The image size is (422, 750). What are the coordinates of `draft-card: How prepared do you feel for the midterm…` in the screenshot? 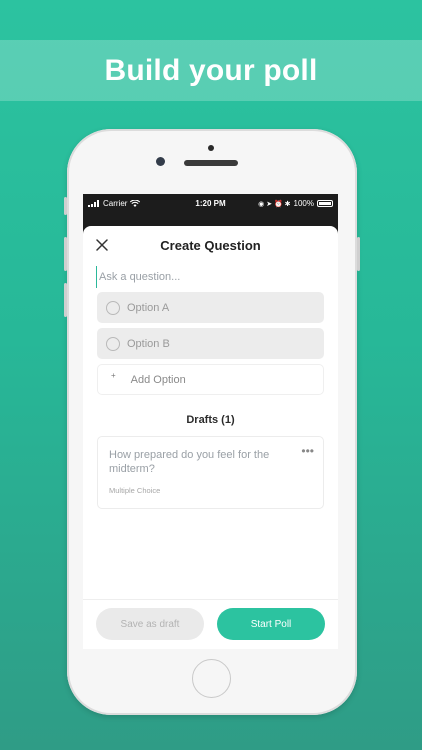 It's located at (210, 472).